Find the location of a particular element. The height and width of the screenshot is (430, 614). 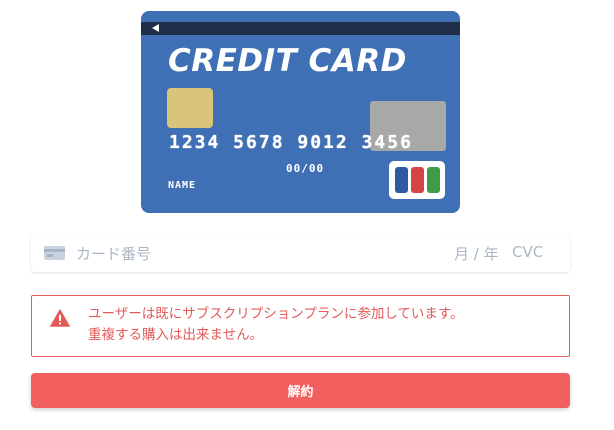

card-arrow-icon is located at coordinates (155, 28).